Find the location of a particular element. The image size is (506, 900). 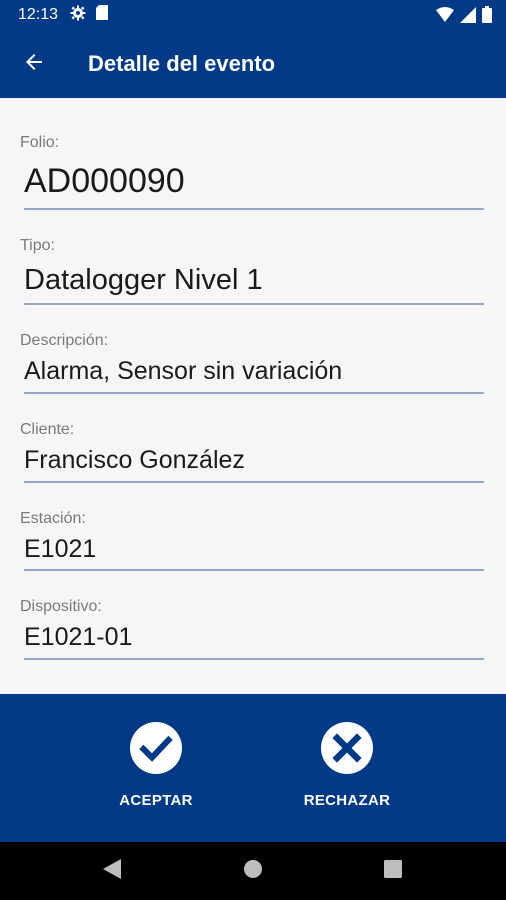

dispositivo-label: Dispositivo: is located at coordinates (61, 606).